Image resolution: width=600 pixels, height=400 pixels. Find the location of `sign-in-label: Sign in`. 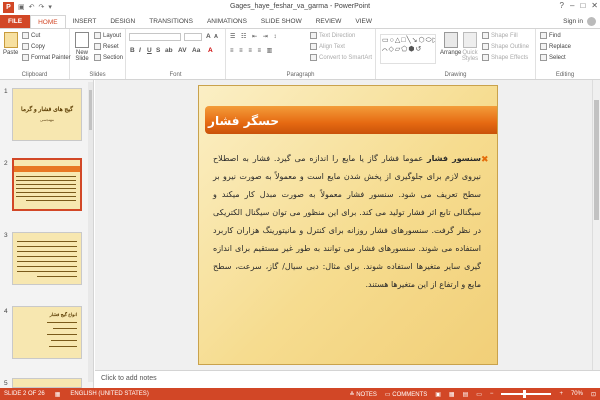

sign-in-label: Sign in is located at coordinates (573, 21).